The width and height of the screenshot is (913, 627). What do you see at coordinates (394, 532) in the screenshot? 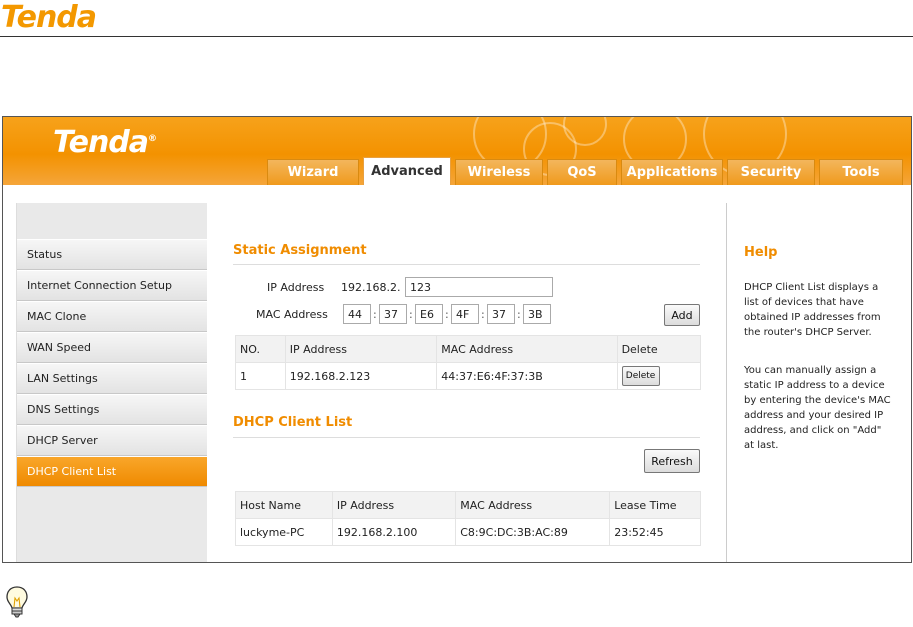
I see `table-cell: 192.168.2.100` at bounding box center [394, 532].